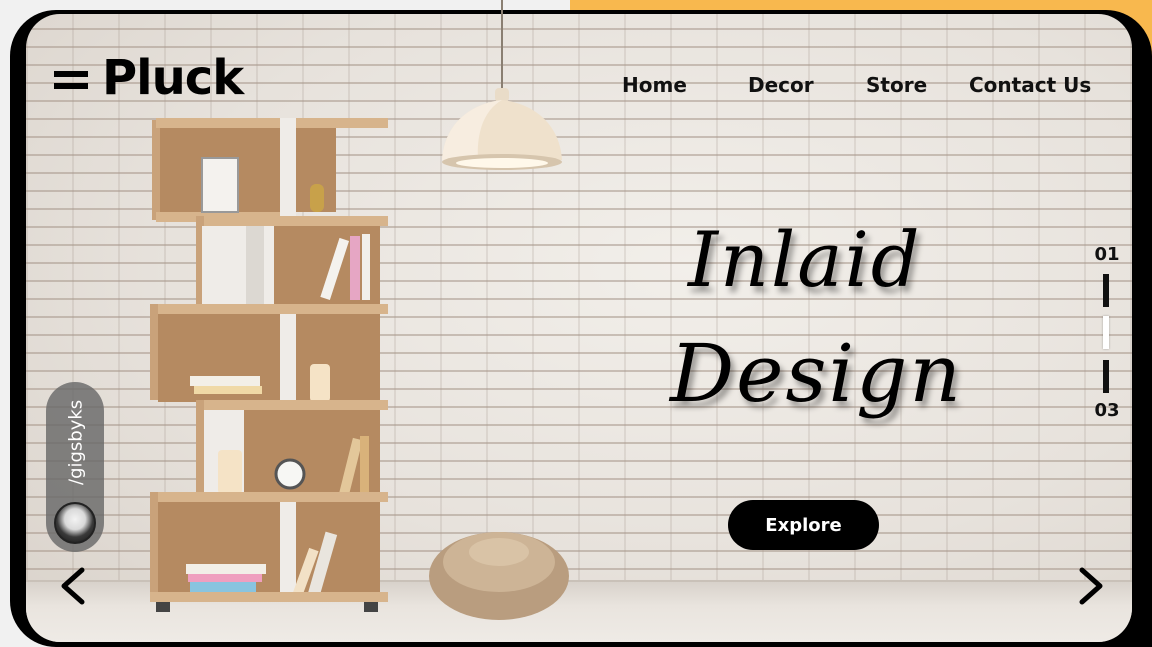 This screenshot has height=647, width=1152. I want to click on avatar, so click(75, 523).